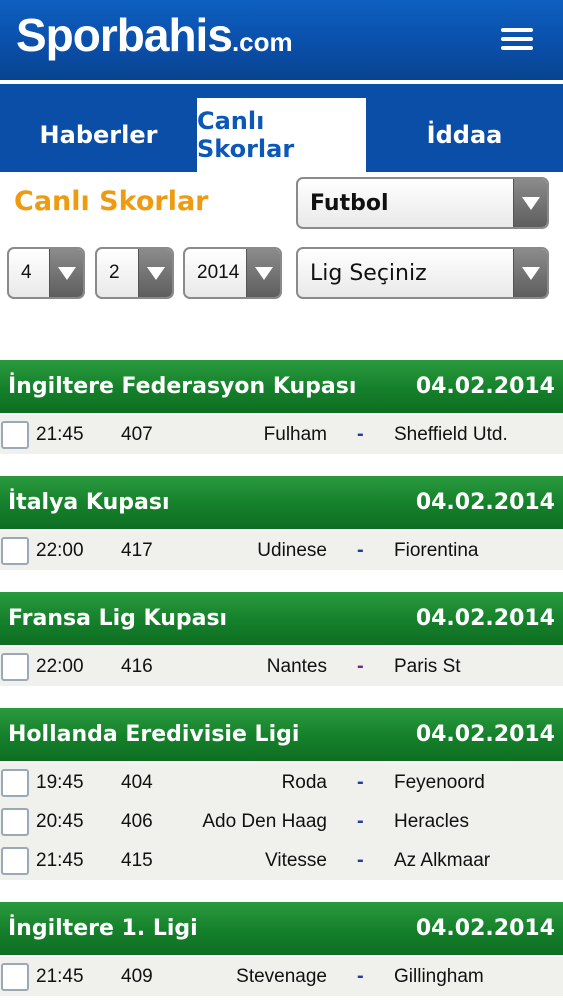  What do you see at coordinates (137, 434) in the screenshot?
I see `match-code: 407` at bounding box center [137, 434].